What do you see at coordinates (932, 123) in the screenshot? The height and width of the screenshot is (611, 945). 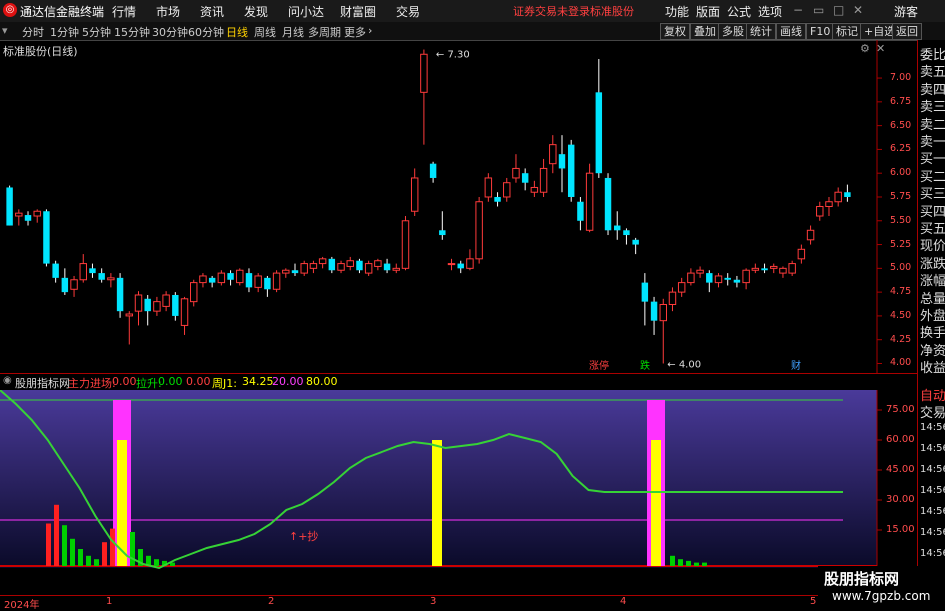 I see `side-label-4: 卖二` at bounding box center [932, 123].